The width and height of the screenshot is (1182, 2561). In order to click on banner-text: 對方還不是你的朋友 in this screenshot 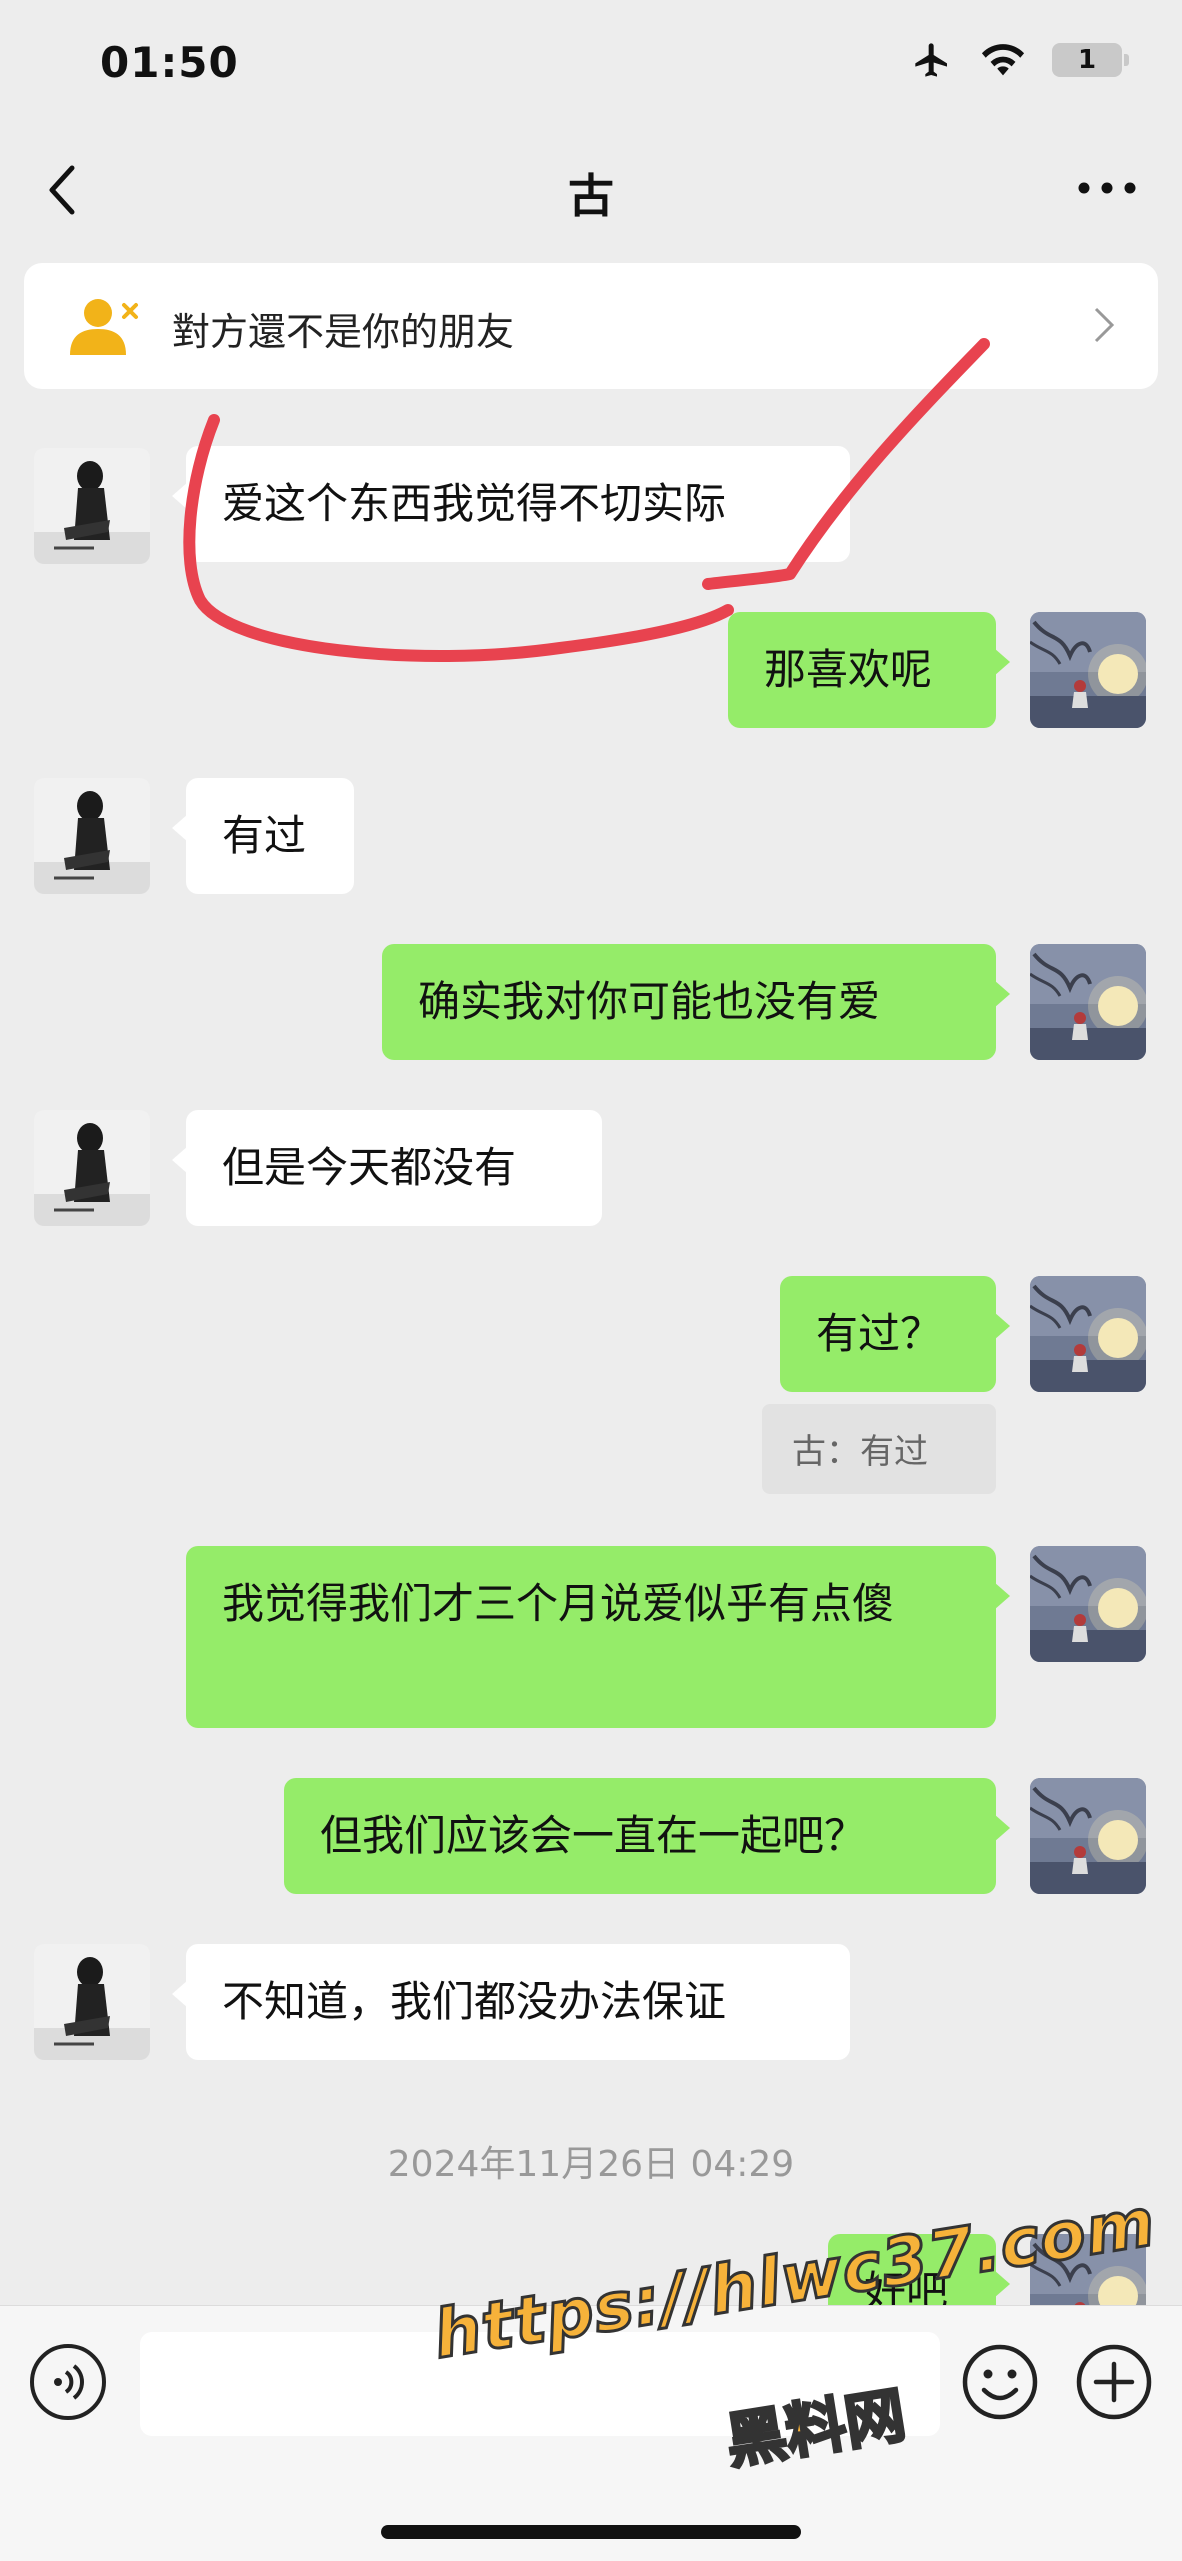, I will do `click(343, 332)`.